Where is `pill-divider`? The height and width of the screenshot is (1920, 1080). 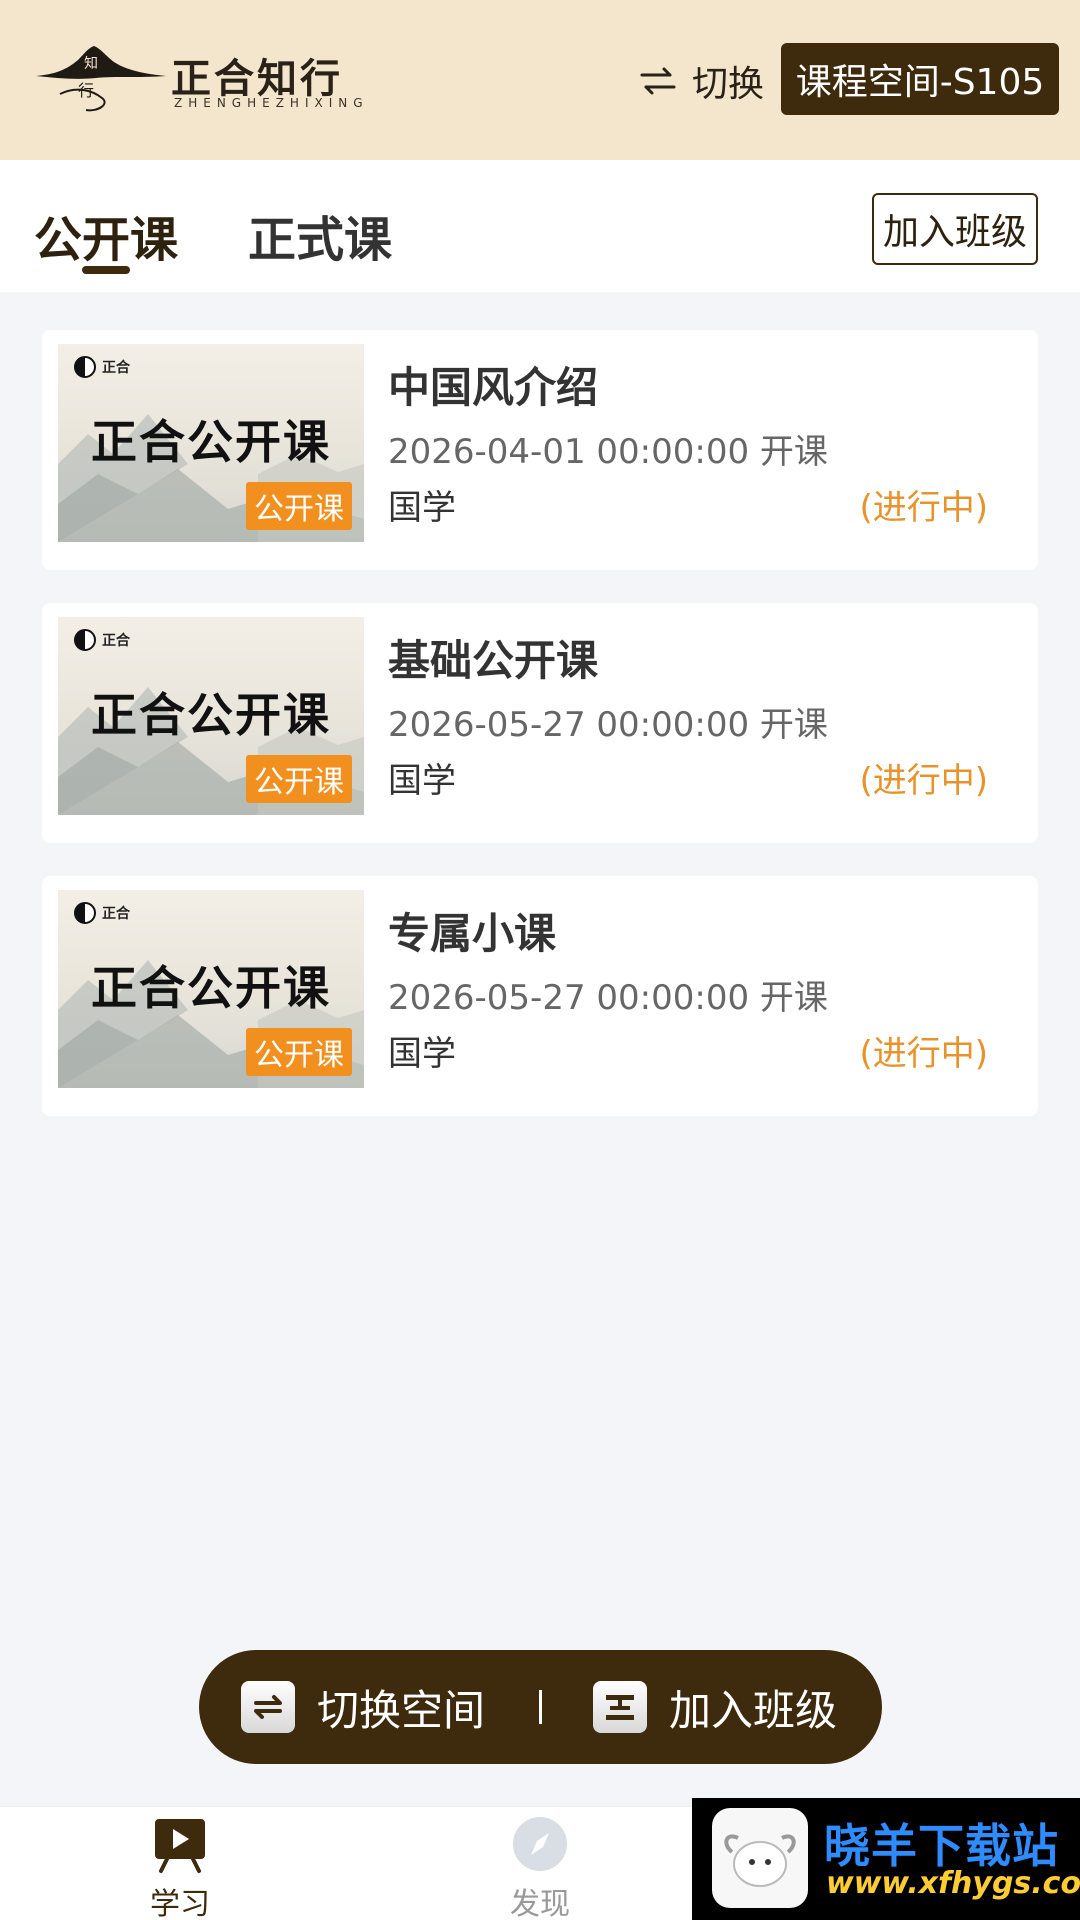
pill-divider is located at coordinates (540, 1707).